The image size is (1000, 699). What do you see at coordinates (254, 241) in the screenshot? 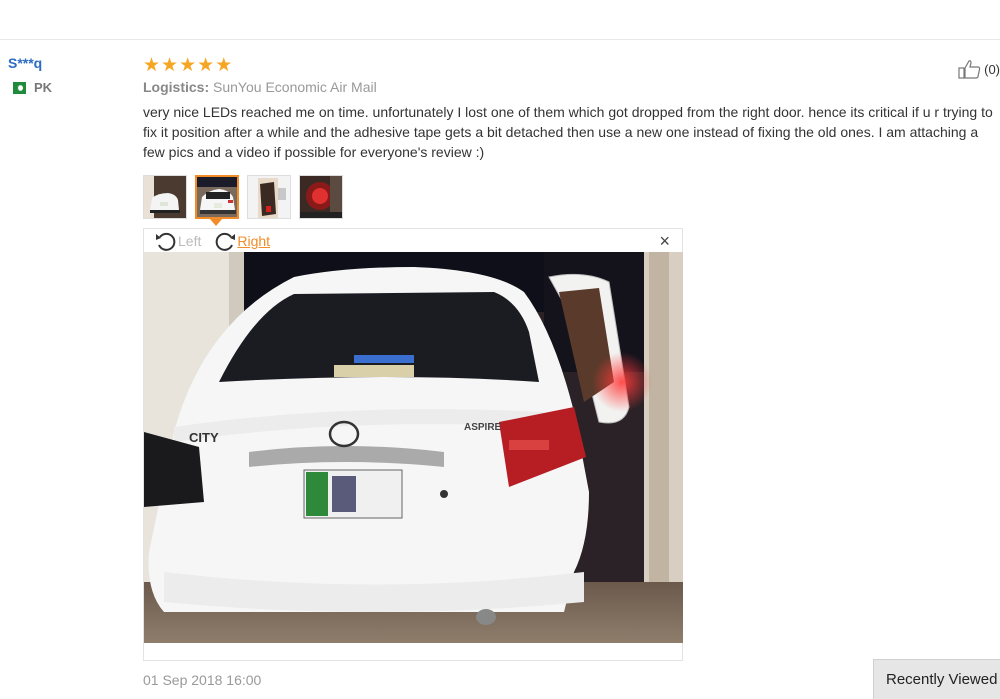
I see `rotate-right-label: Right` at bounding box center [254, 241].